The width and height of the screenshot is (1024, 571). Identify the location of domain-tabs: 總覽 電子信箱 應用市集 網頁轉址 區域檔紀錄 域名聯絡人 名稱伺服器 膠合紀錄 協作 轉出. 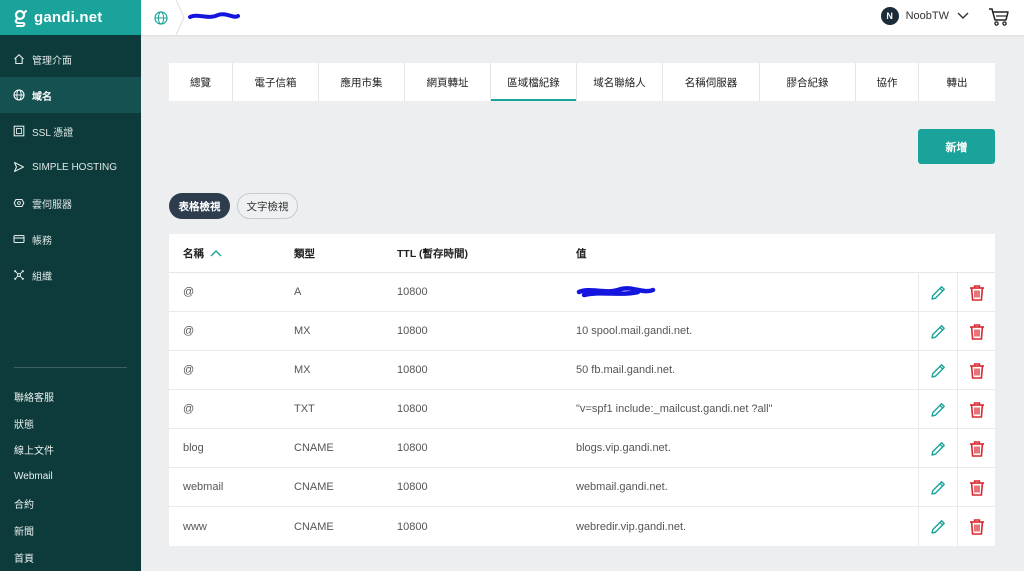
(582, 82).